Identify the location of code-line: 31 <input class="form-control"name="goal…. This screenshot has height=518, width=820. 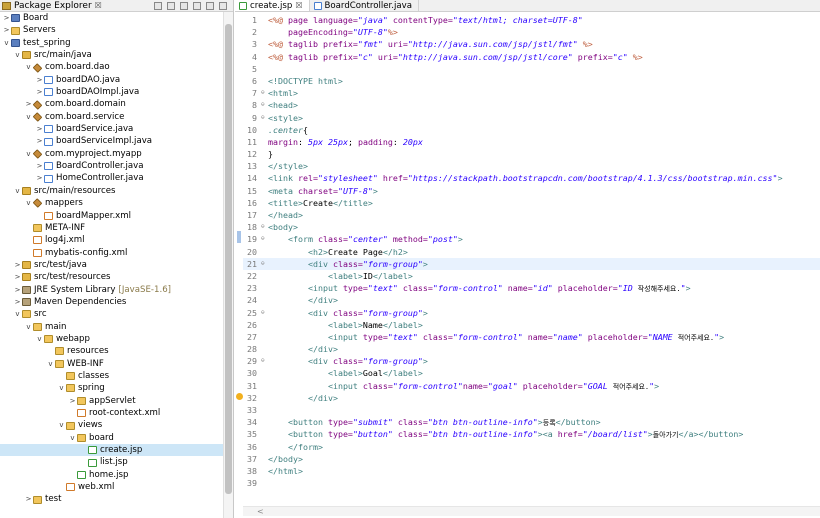
(531, 386).